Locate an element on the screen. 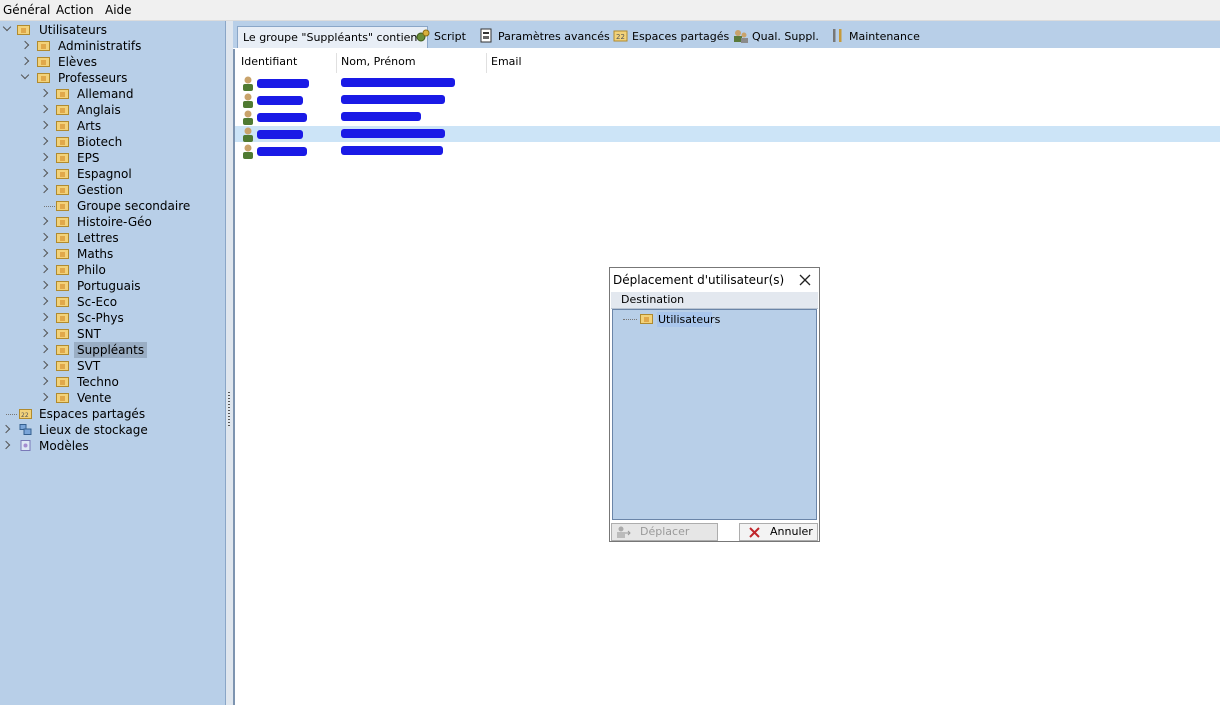  move-button: Déplacer is located at coordinates (664, 532).